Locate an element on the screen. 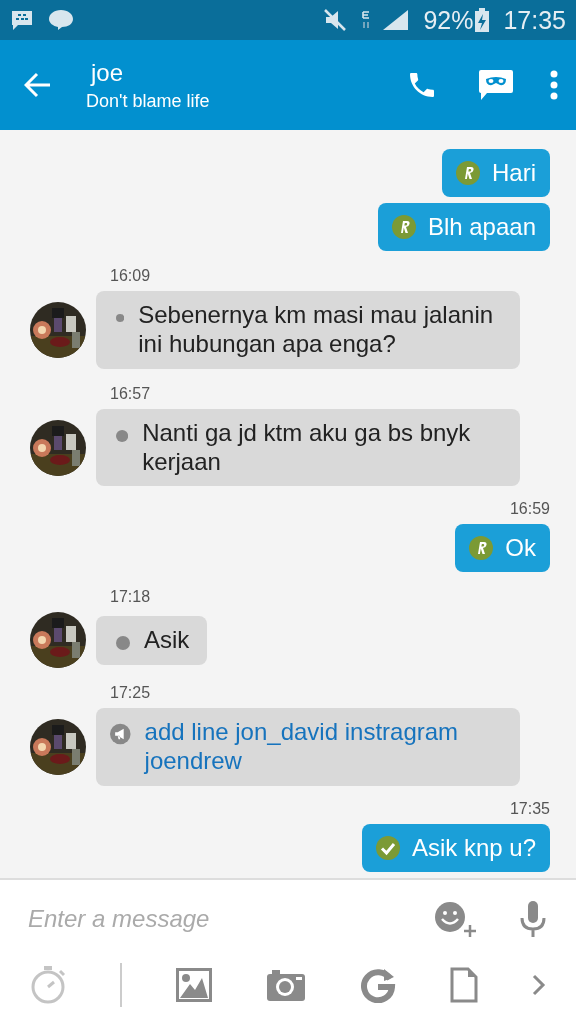  signal-icon is located at coordinates (385, 20).